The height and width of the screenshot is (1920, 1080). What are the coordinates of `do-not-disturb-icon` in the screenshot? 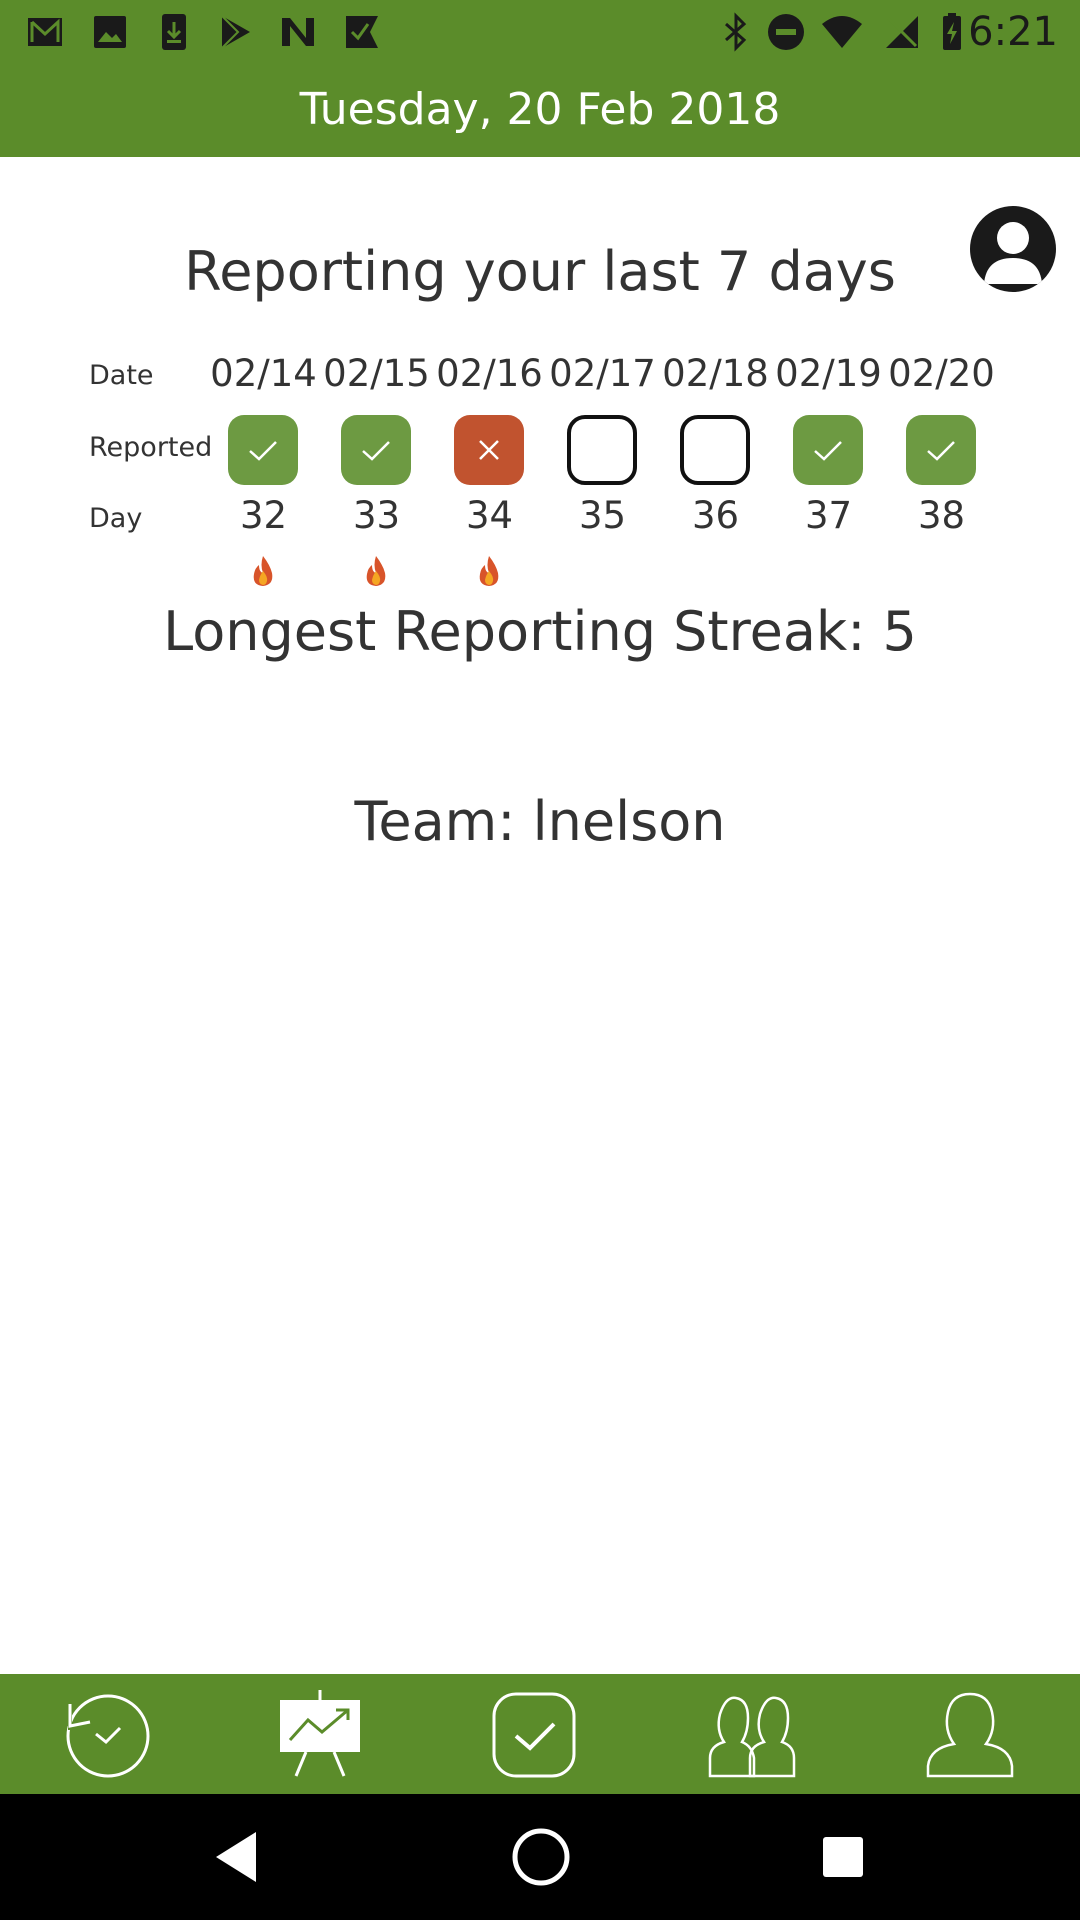 It's located at (786, 32).